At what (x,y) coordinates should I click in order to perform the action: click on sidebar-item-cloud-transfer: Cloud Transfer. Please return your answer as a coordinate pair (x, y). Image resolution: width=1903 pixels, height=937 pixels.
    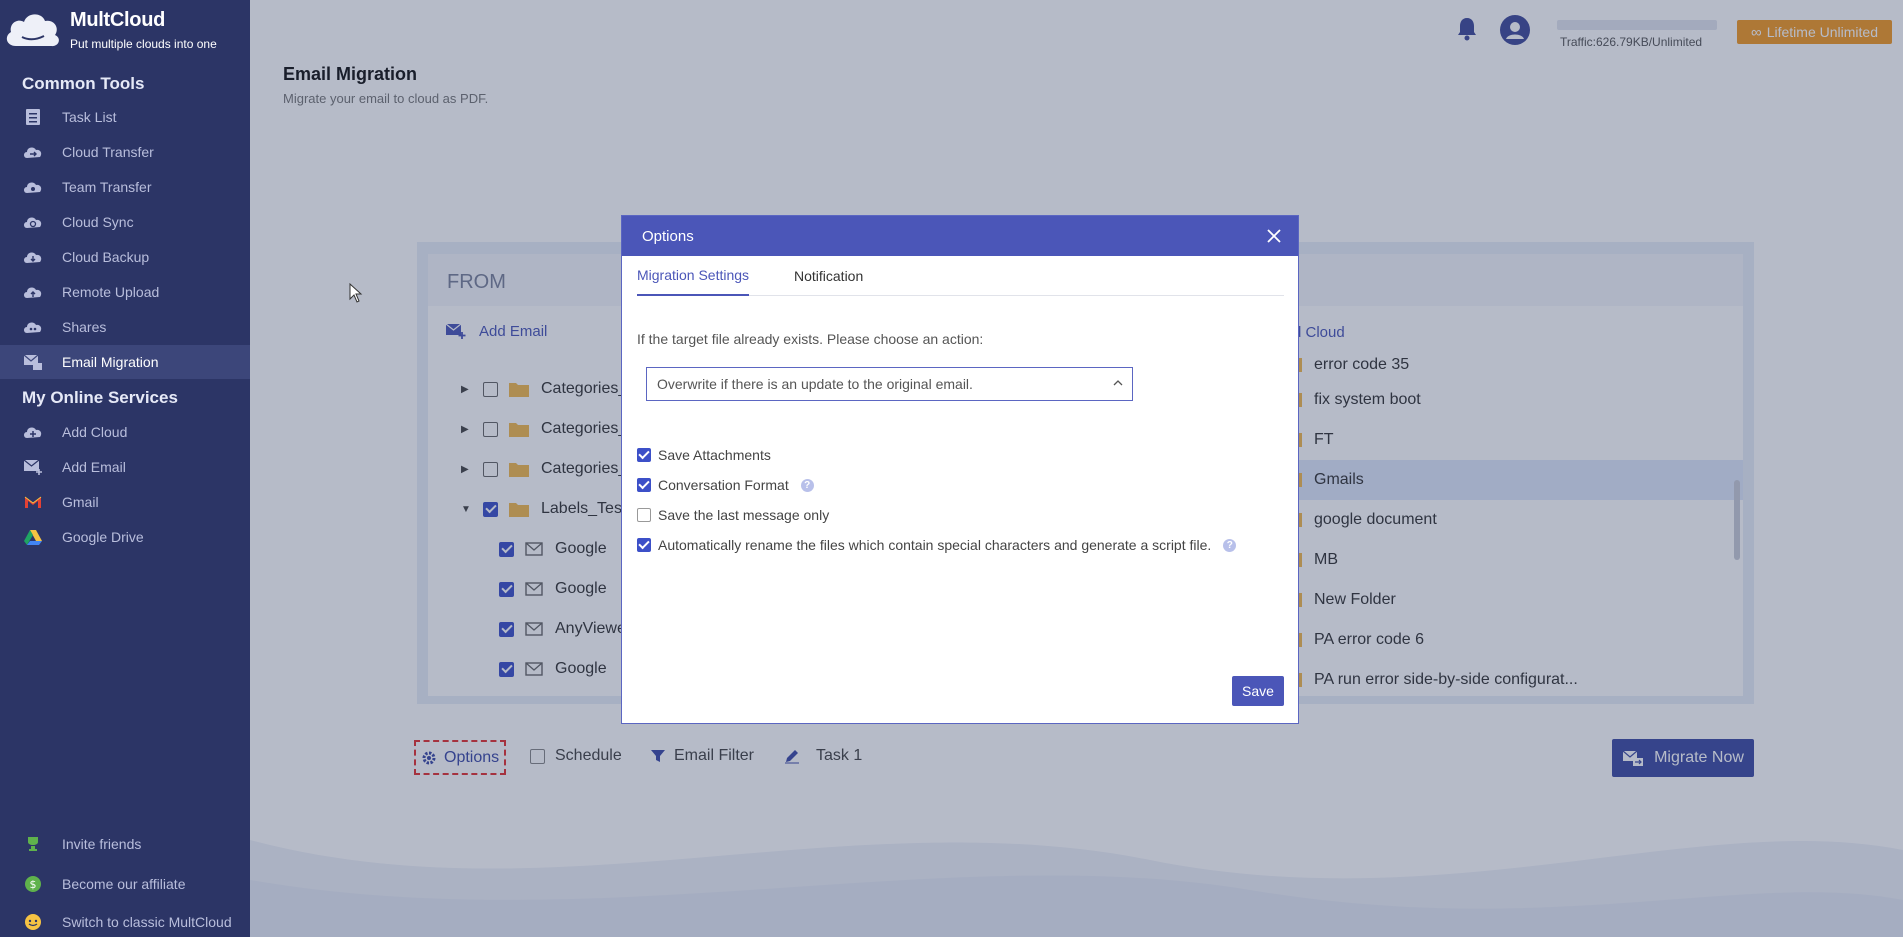
    Looking at the image, I should click on (125, 152).